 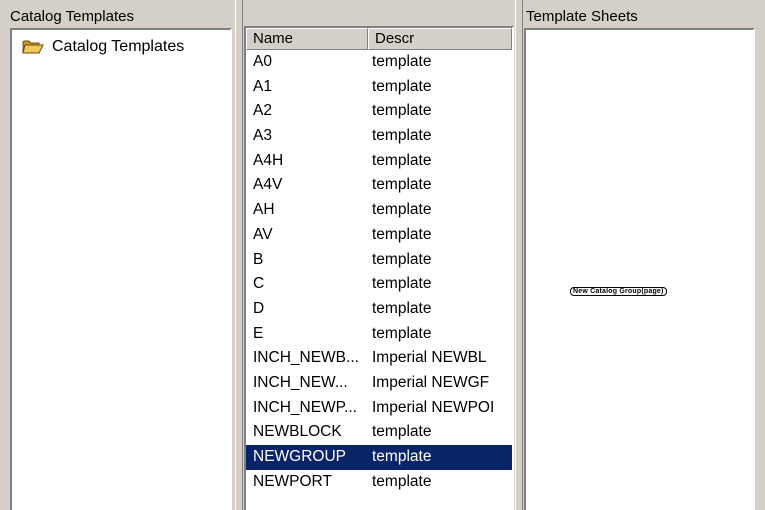 What do you see at coordinates (440, 39) in the screenshot?
I see `column-header-descr: Descr` at bounding box center [440, 39].